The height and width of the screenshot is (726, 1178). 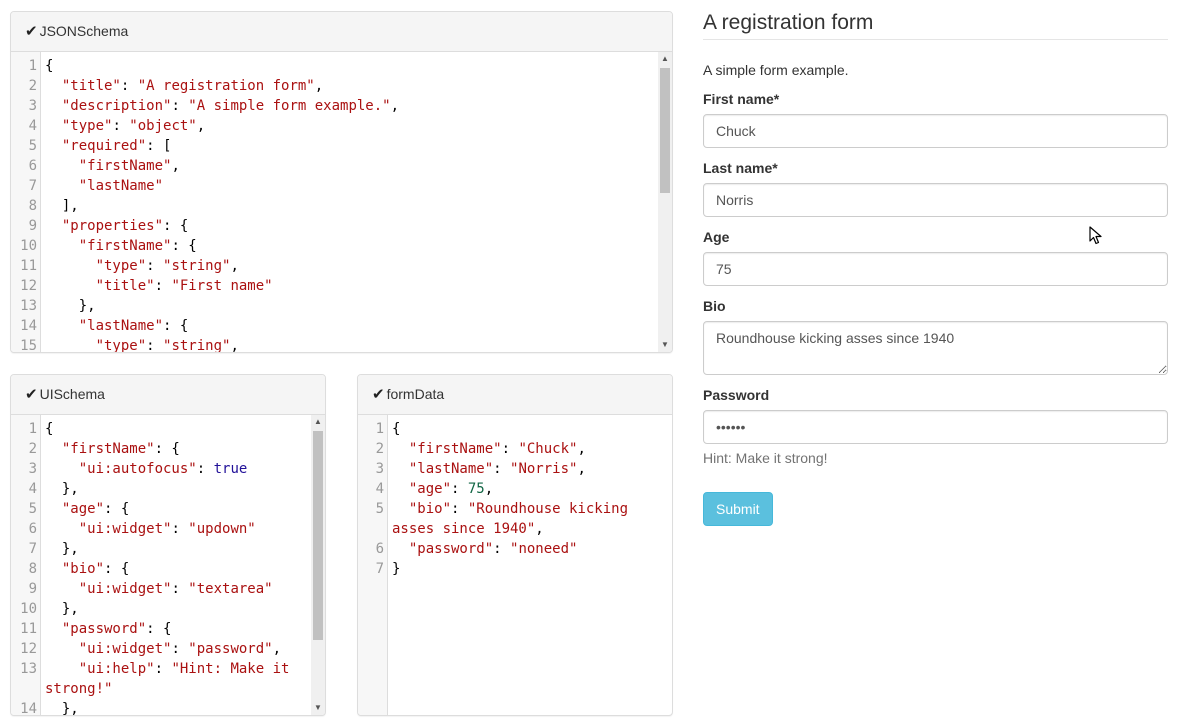 I want to click on line-number: 7, so click(x=32, y=186).